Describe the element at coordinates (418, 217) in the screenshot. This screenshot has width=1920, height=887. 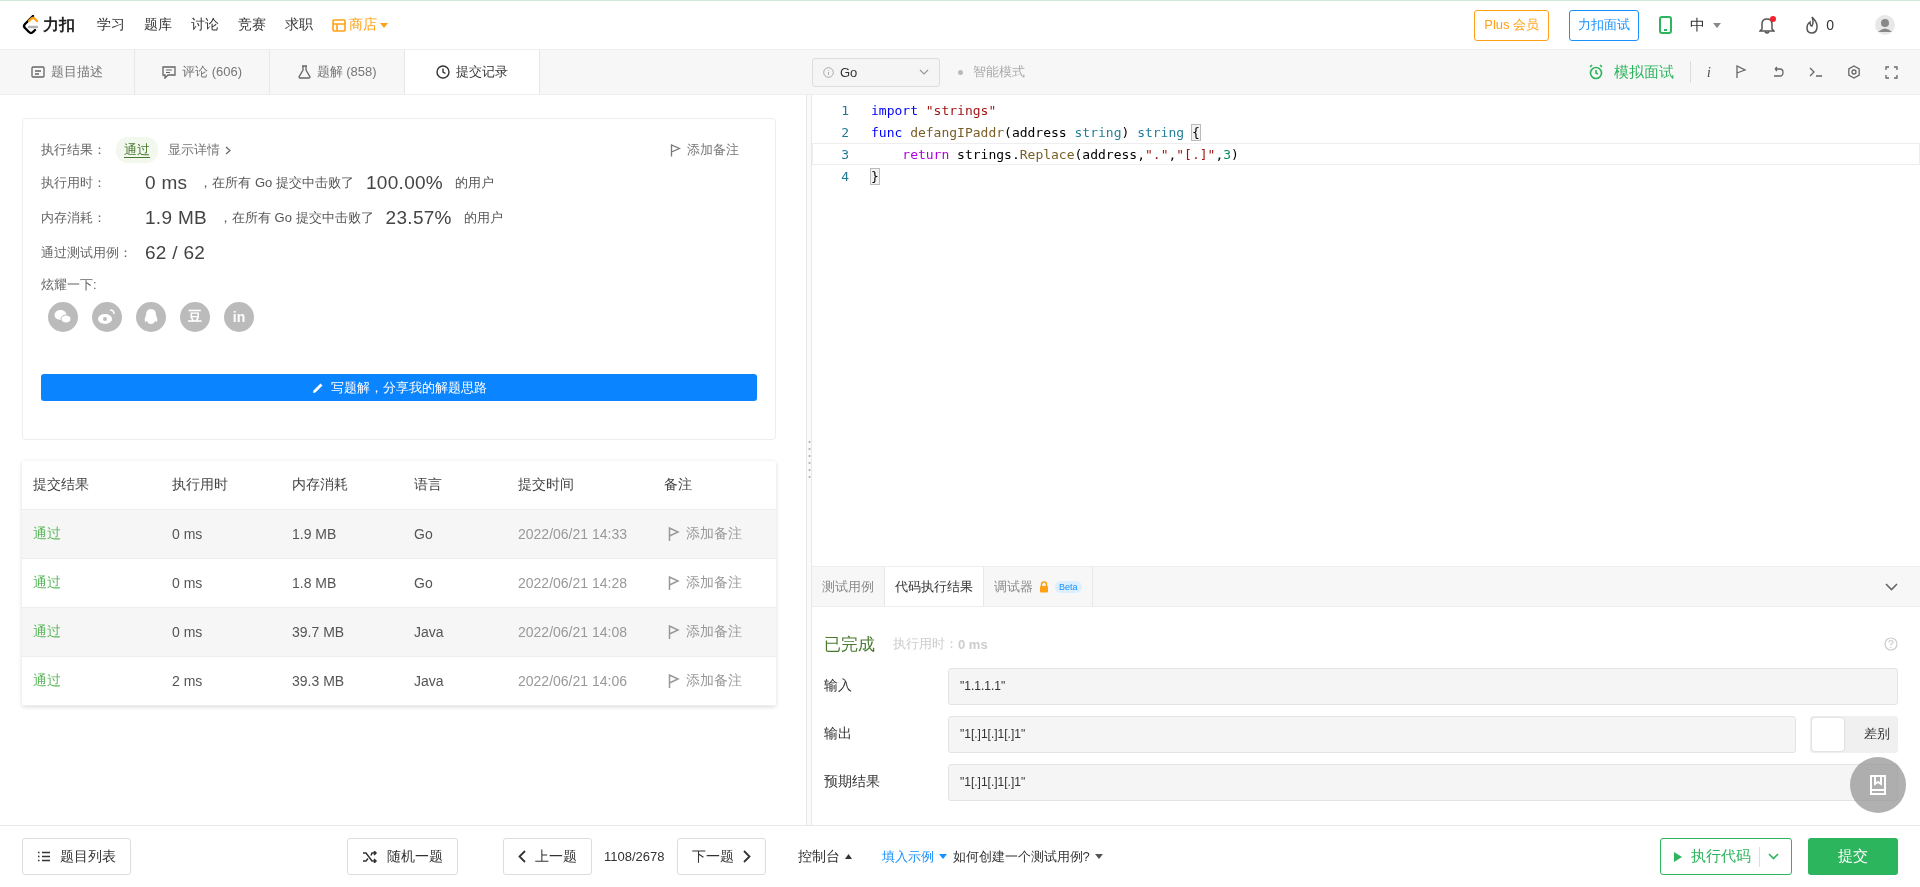
I see `stat-percent: 23.57%` at that location.